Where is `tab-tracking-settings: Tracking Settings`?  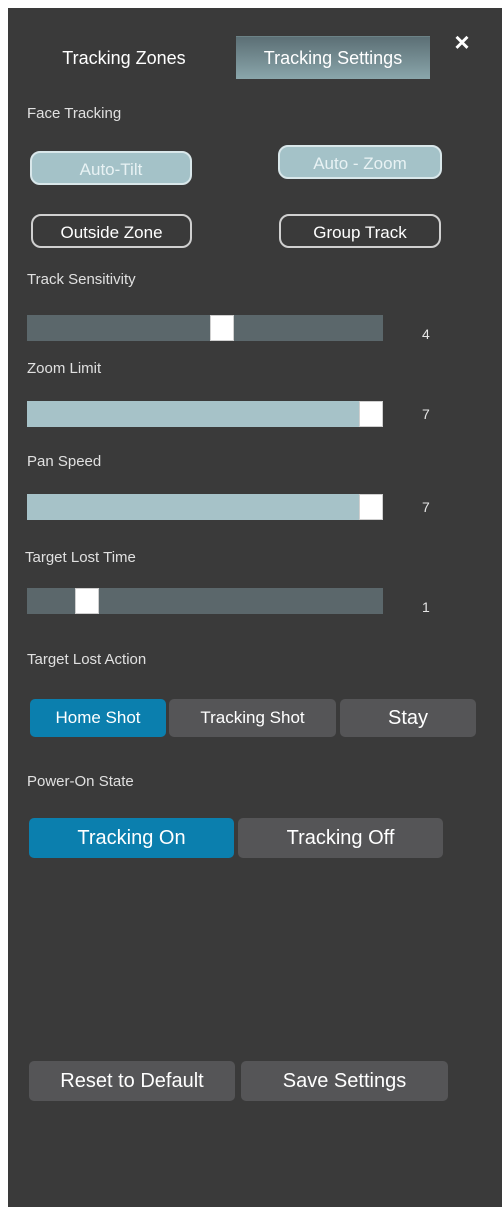 tab-tracking-settings: Tracking Settings is located at coordinates (333, 58).